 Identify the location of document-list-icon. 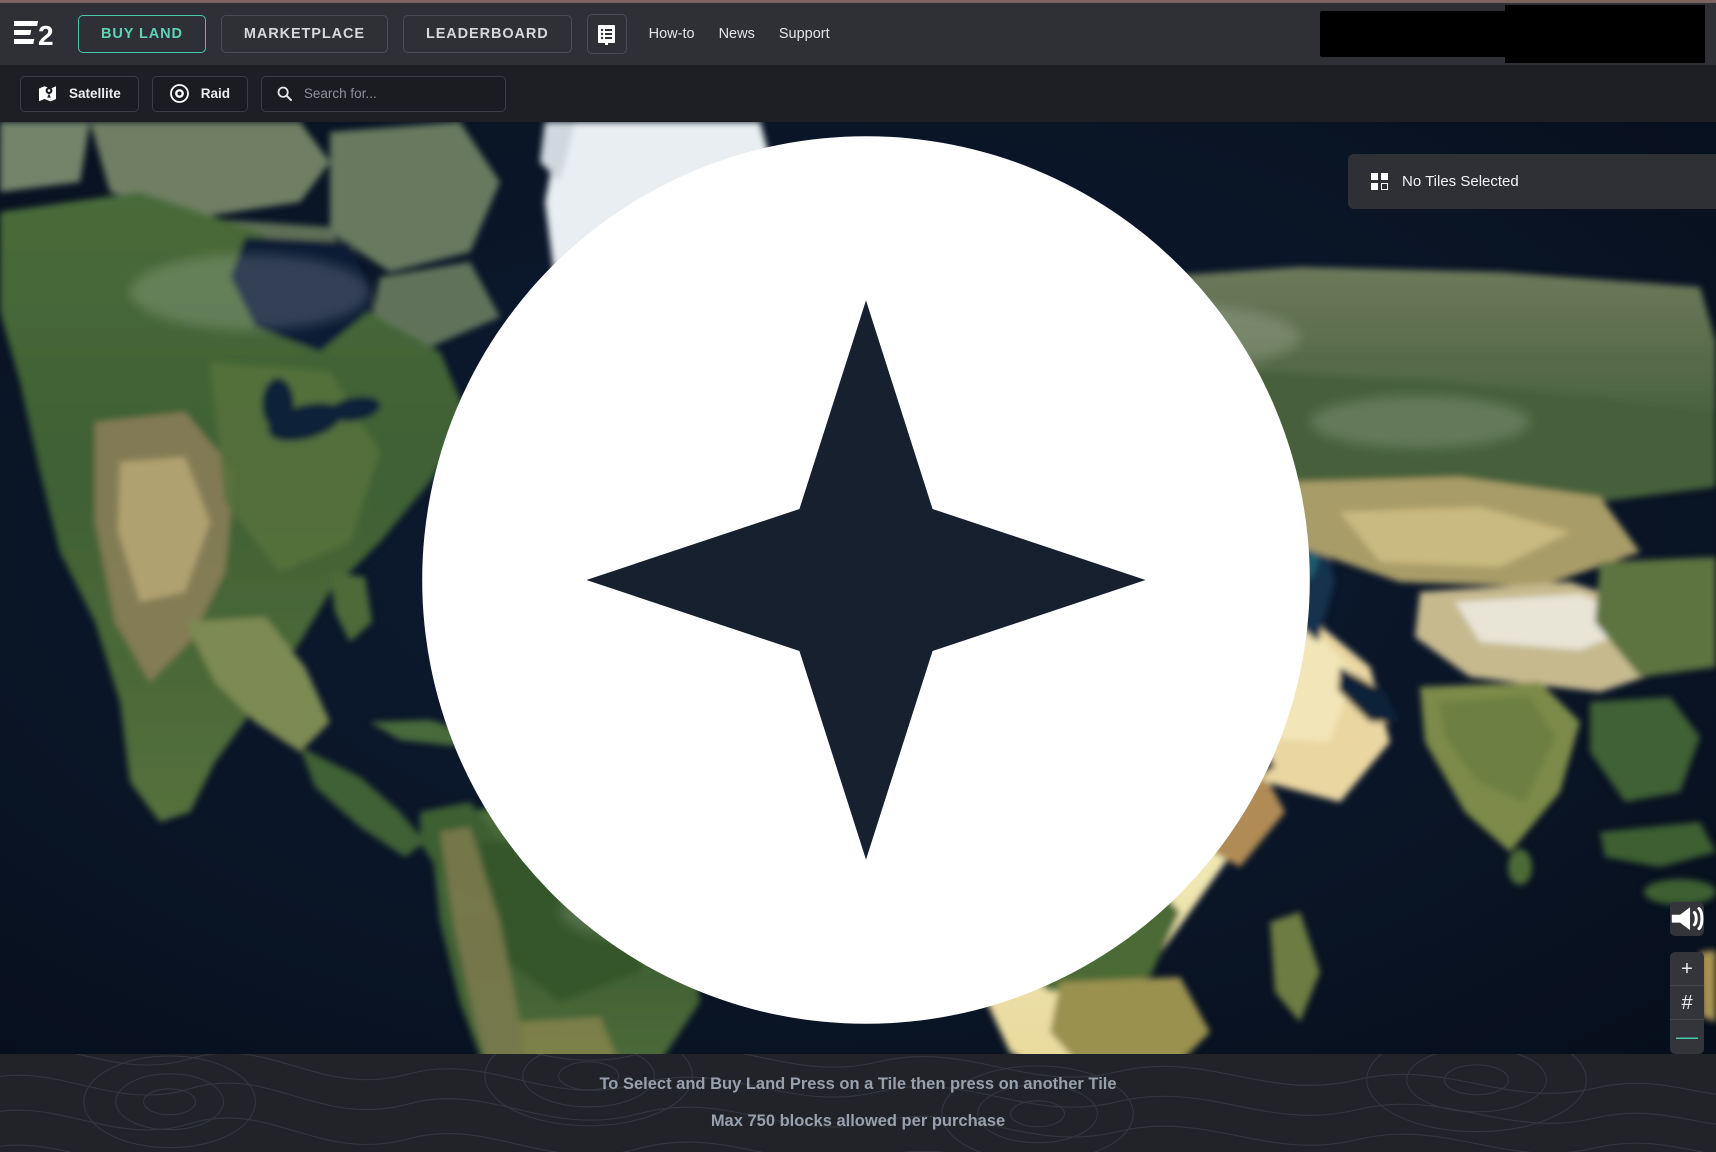
(607, 34).